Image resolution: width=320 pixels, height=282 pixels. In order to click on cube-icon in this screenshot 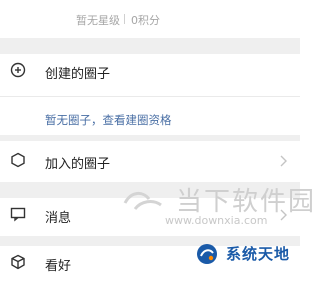, I will do `click(18, 262)`.